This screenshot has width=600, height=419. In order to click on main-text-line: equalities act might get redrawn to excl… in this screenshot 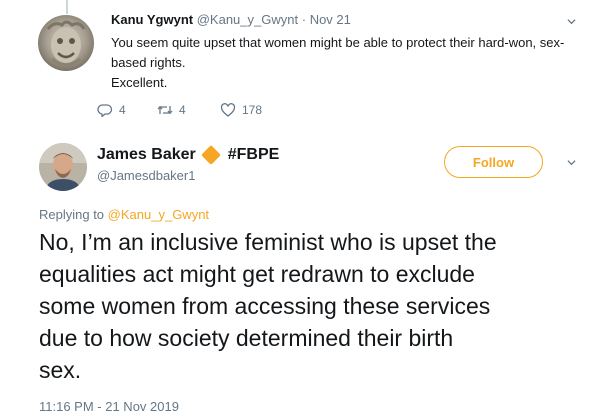, I will do `click(257, 274)`.